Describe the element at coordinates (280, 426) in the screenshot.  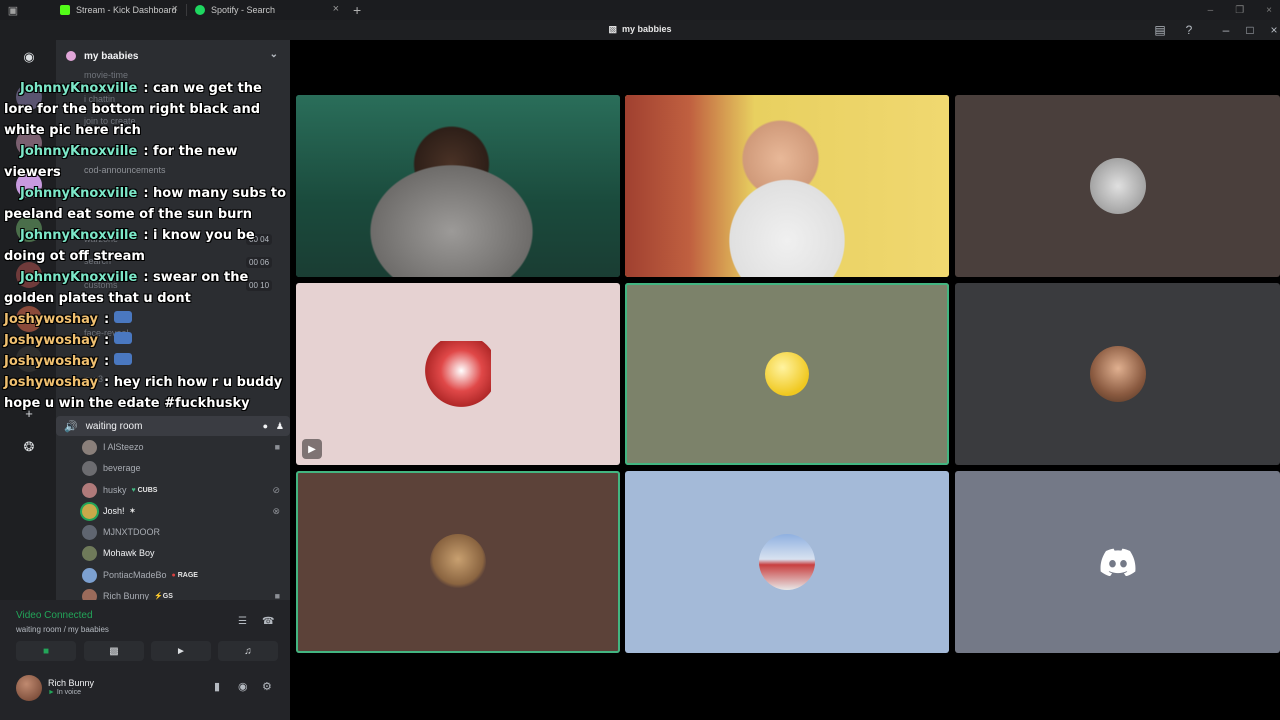
I see `add-member-icon: ♟` at that location.